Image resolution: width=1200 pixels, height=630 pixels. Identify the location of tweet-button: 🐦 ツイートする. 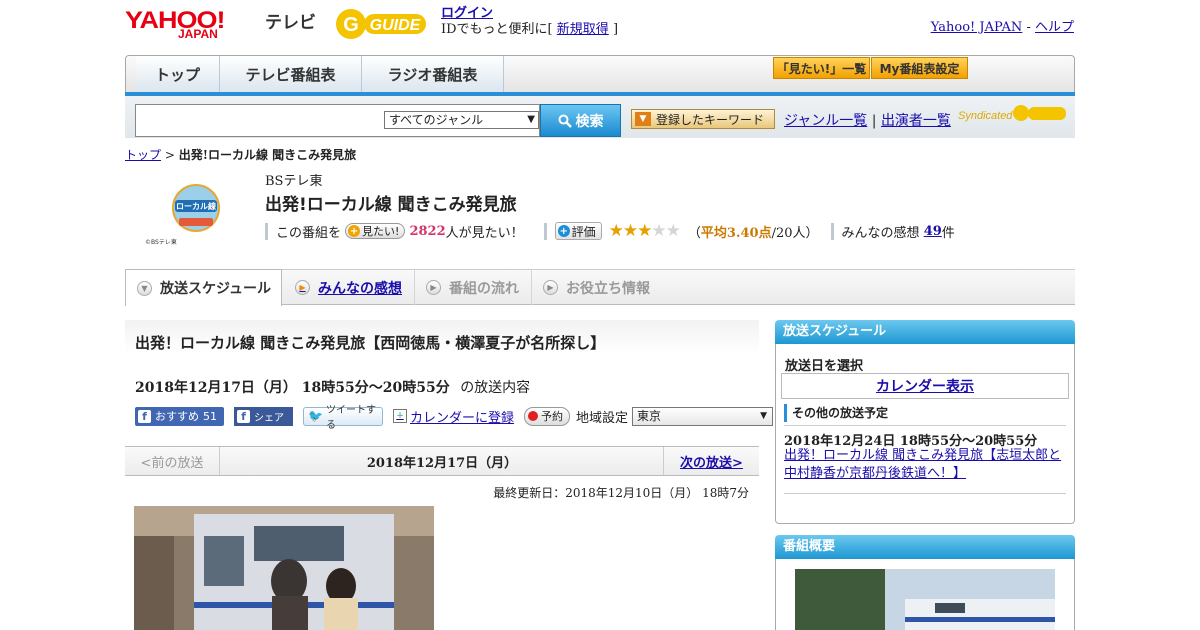
(343, 418).